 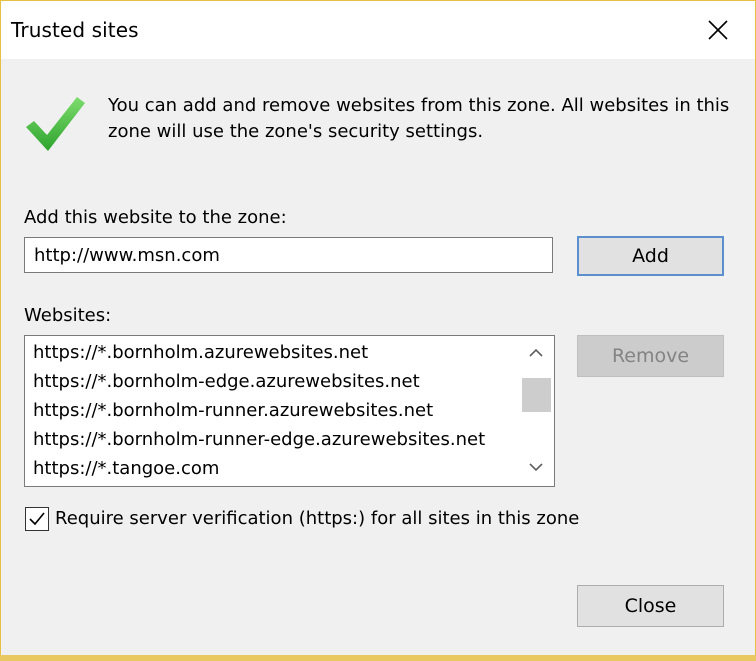 I want to click on website-url-input, so click(x=288, y=255).